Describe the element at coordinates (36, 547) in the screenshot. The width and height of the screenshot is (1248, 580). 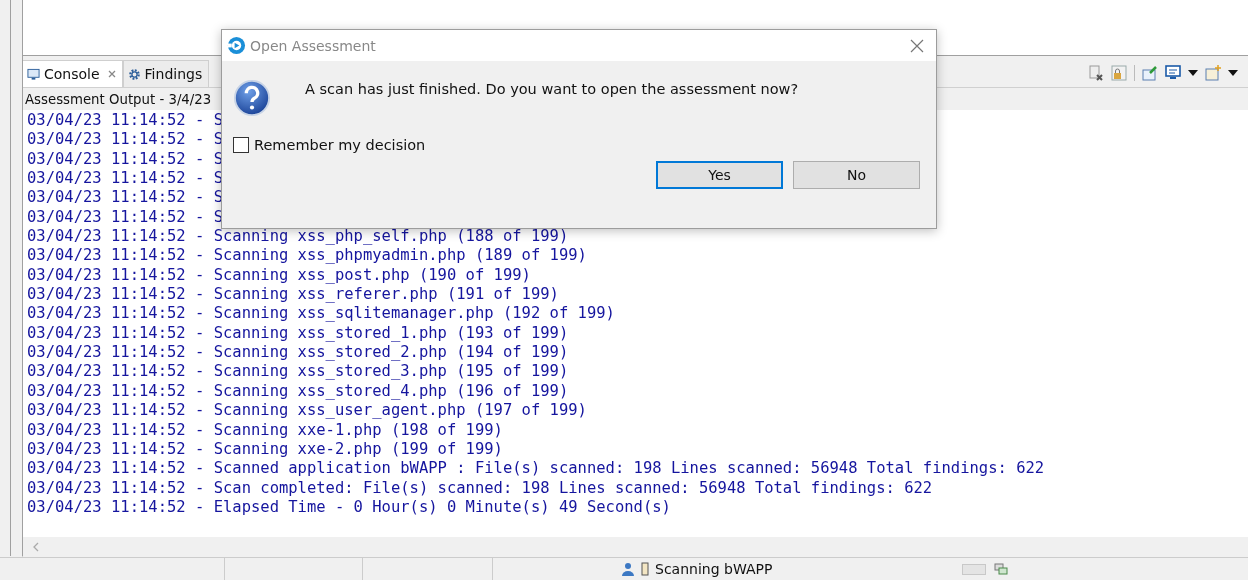
I see `scroll-left-icon` at that location.